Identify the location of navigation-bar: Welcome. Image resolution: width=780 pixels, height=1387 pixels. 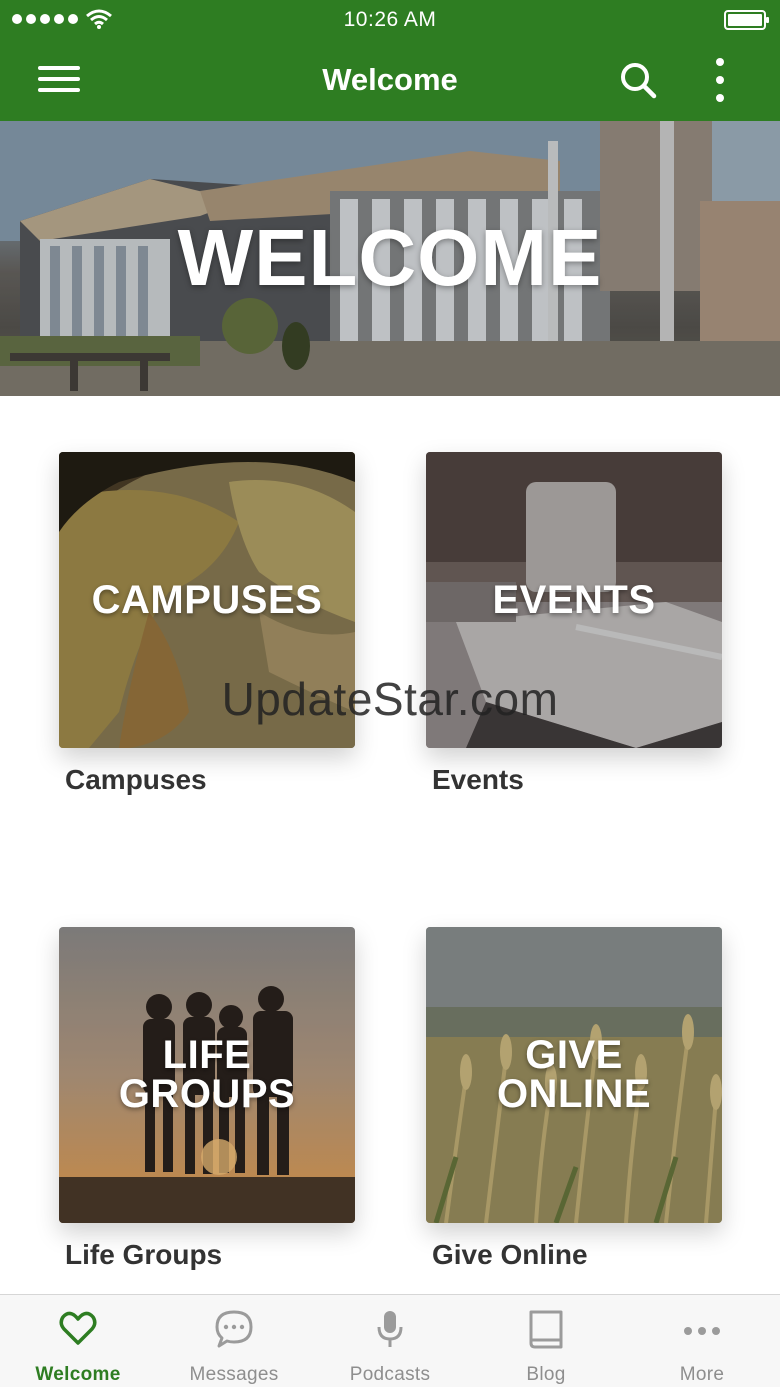
(390, 80).